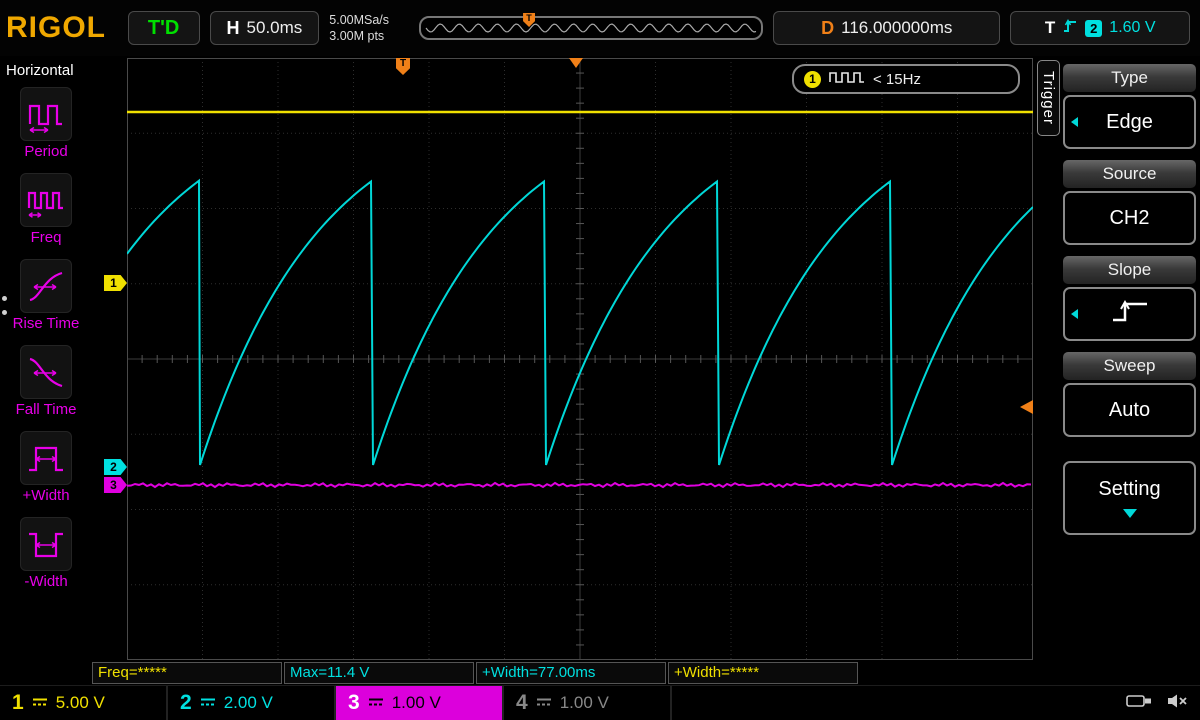  Describe the element at coordinates (1177, 703) in the screenshot. I see `beeper-off-icon` at that location.